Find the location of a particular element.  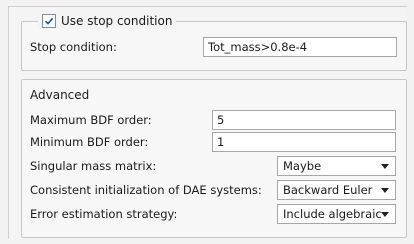

singular-mass-select: Maybe is located at coordinates (336, 166).